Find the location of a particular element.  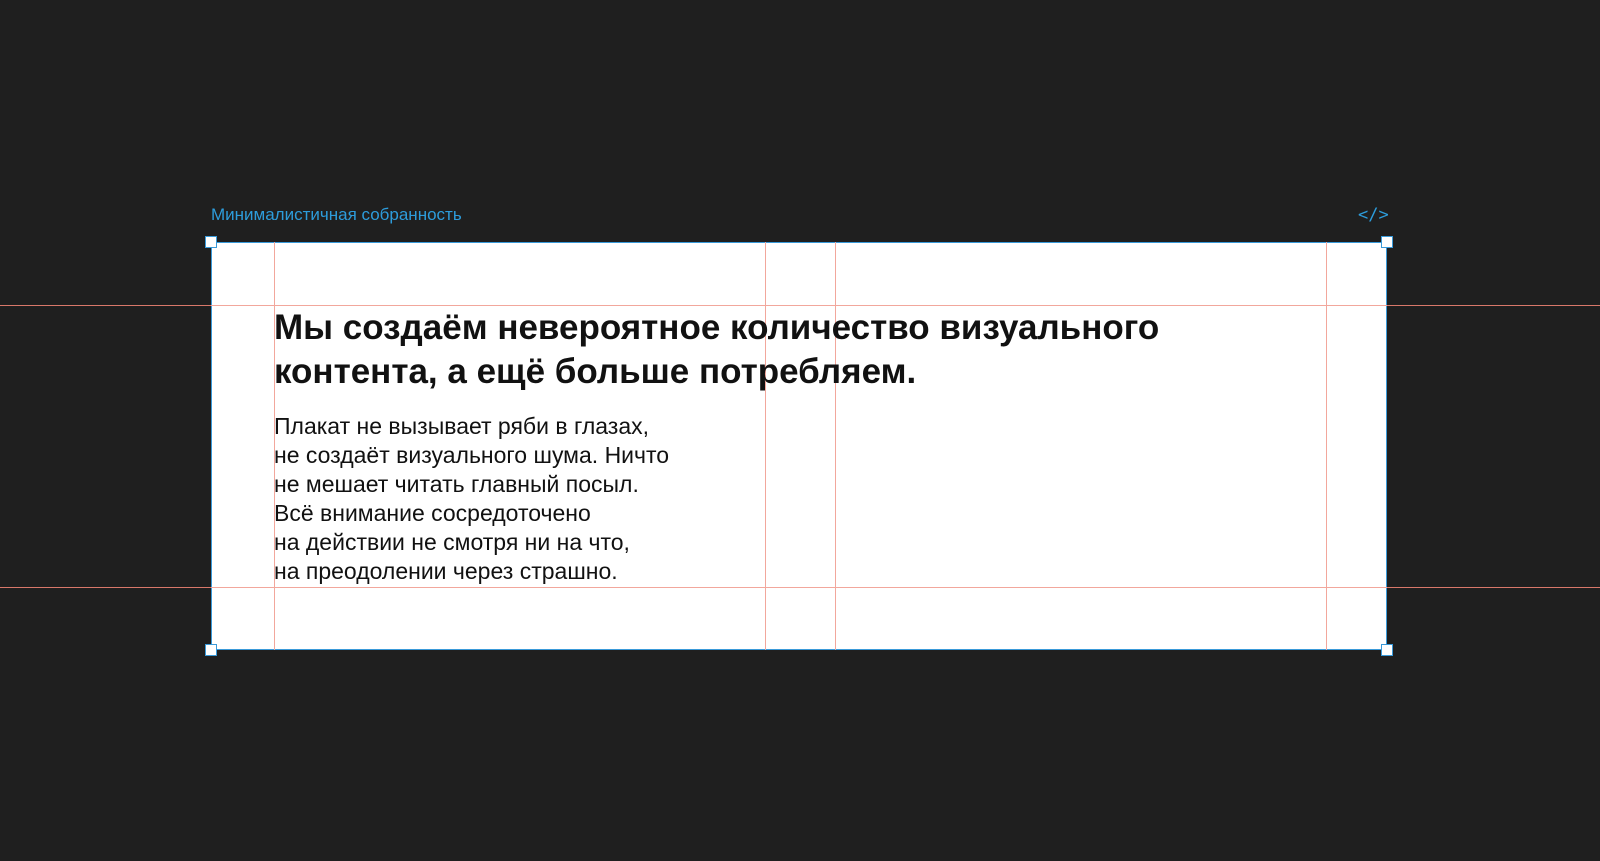

grid-guide-horizontal is located at coordinates (799, 587).